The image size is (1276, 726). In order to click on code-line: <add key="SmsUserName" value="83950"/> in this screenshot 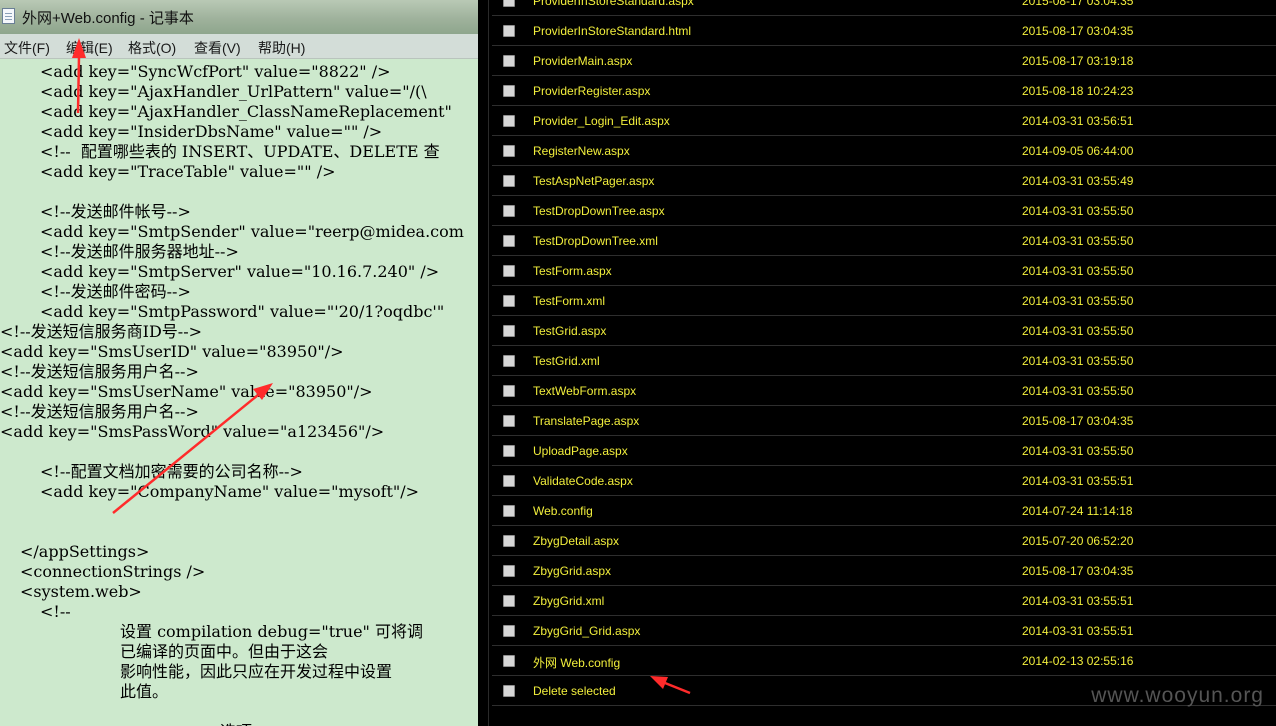, I will do `click(186, 391)`.